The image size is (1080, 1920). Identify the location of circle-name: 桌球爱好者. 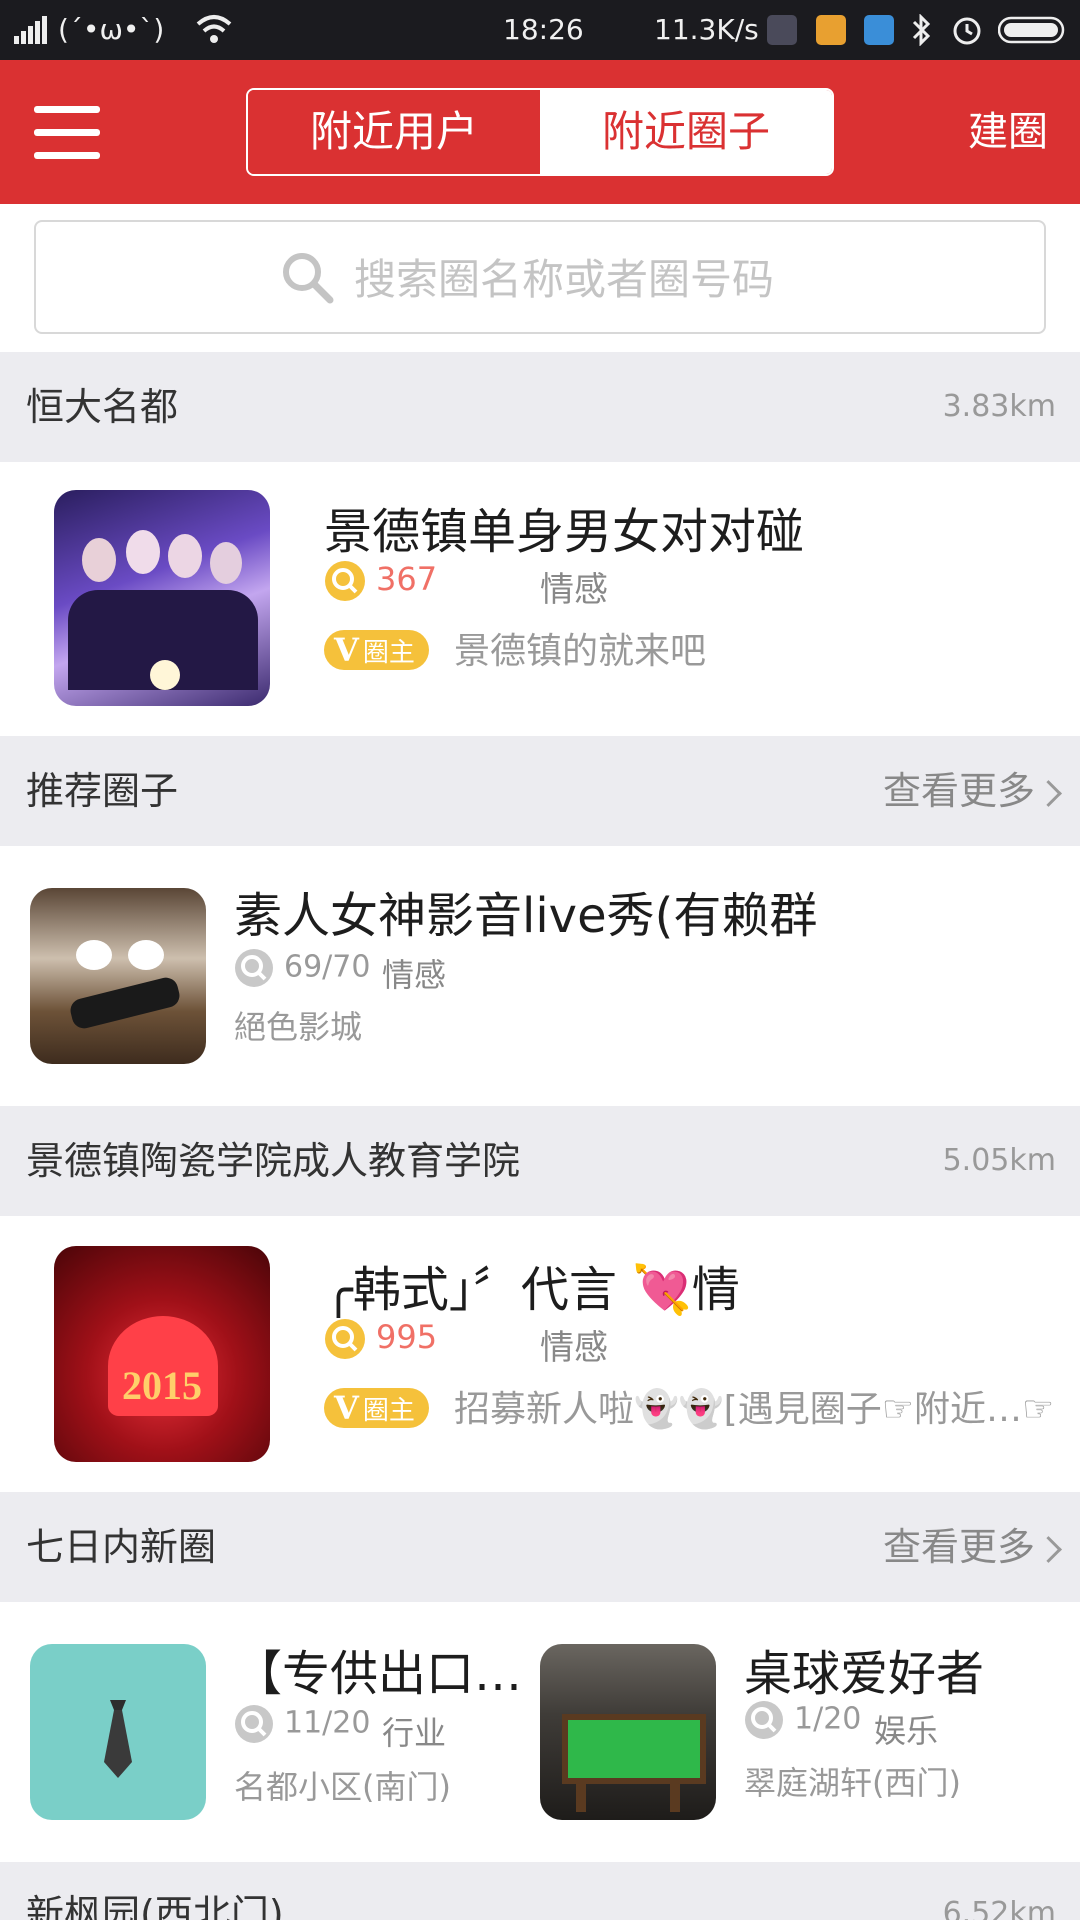
(864, 1674).